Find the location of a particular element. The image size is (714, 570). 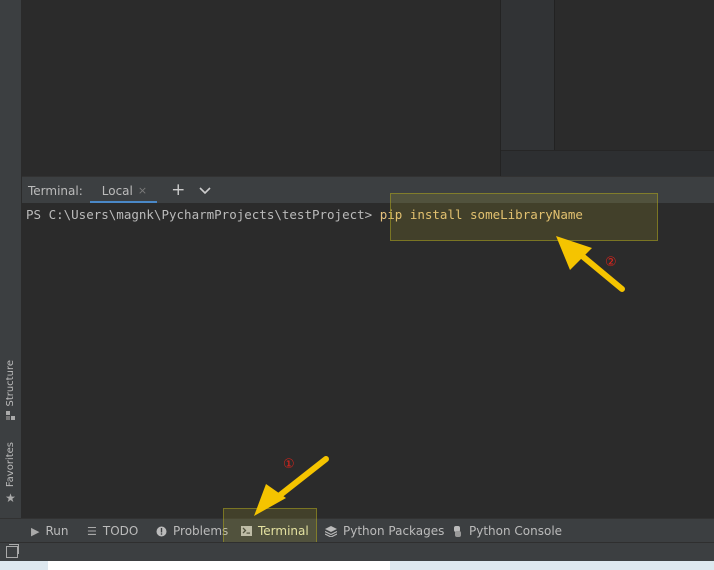

page-background-strip is located at coordinates (357, 565).